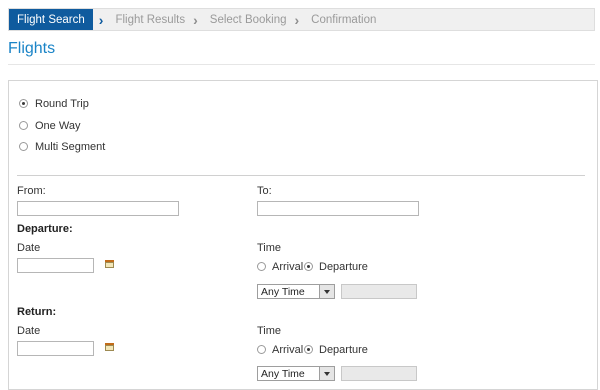 The height and width of the screenshot is (390, 600). I want to click on step-flight-results: Flight Results, so click(150, 19).